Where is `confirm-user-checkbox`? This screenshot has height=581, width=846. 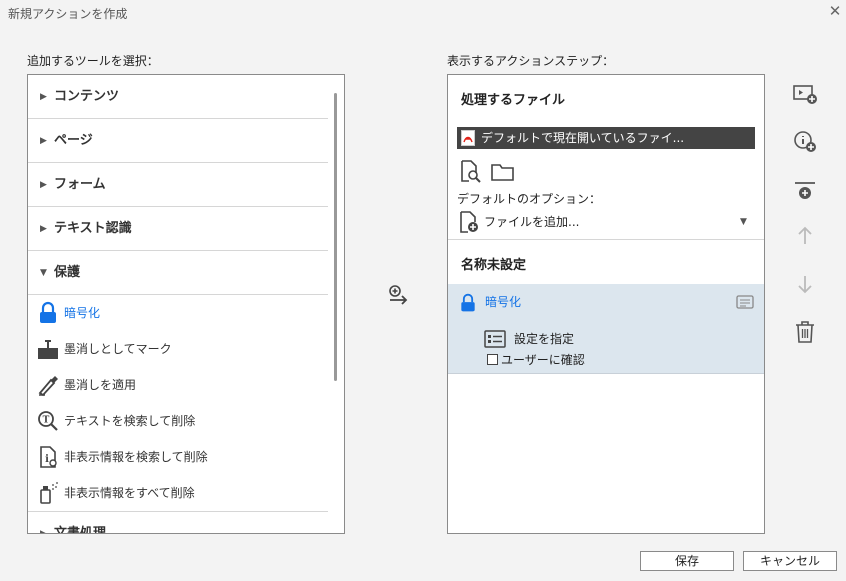
confirm-user-checkbox is located at coordinates (492, 359).